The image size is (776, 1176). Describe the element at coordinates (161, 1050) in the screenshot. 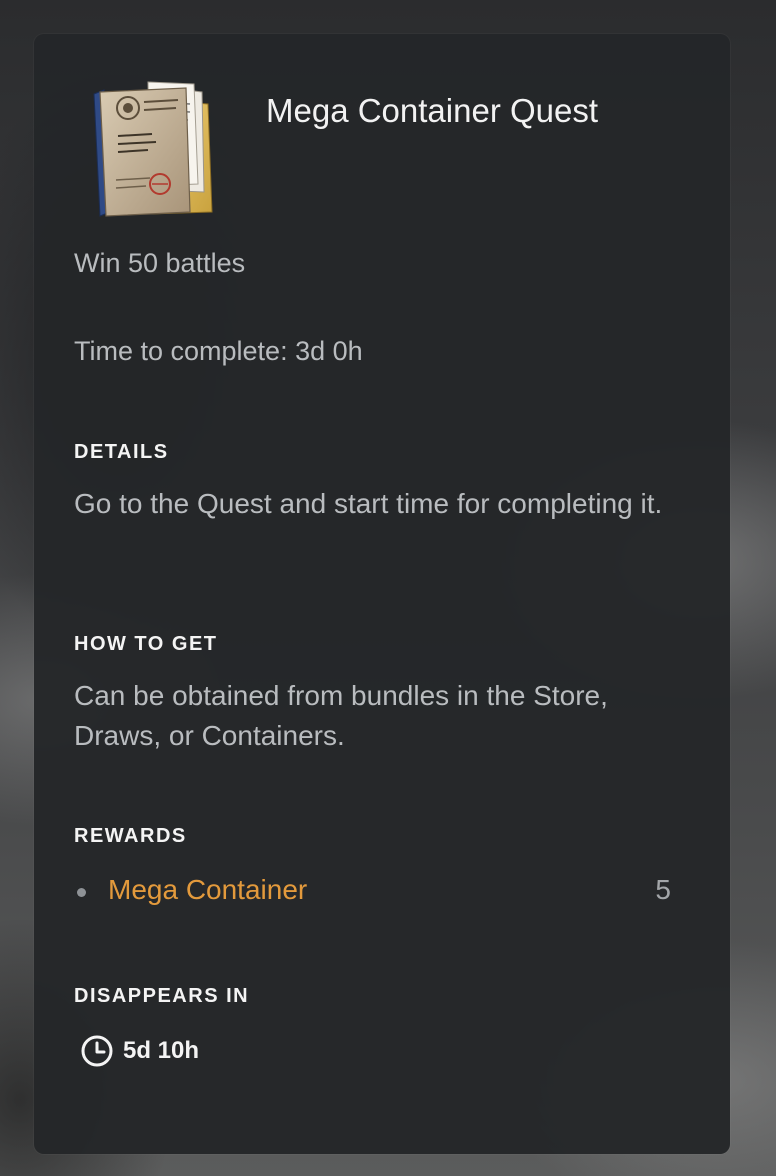

I see `expiry-value: 5d 10h` at that location.